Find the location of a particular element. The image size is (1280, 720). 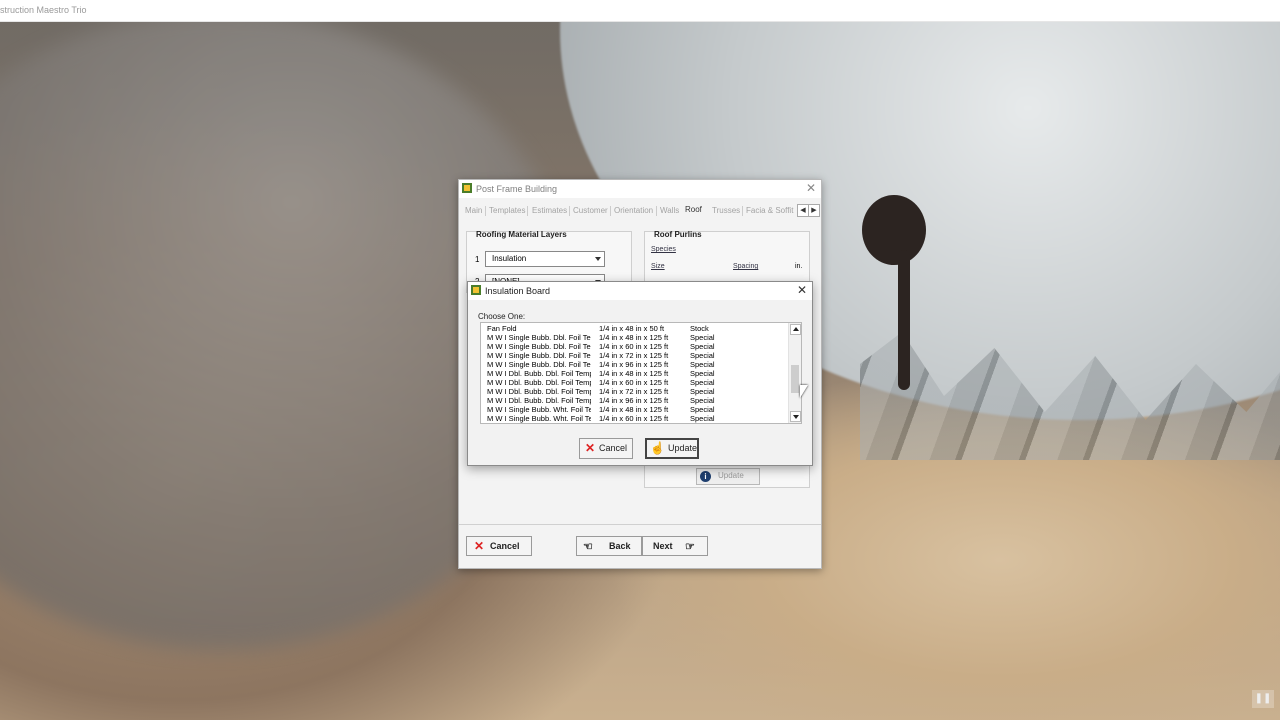

choose-label: Choose One: is located at coordinates (502, 316).